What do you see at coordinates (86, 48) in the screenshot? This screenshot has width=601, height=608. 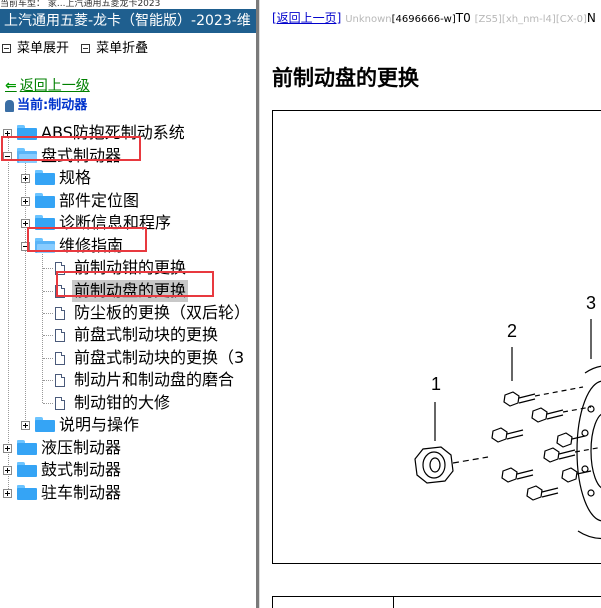 I see `menu-collapse-icon` at bounding box center [86, 48].